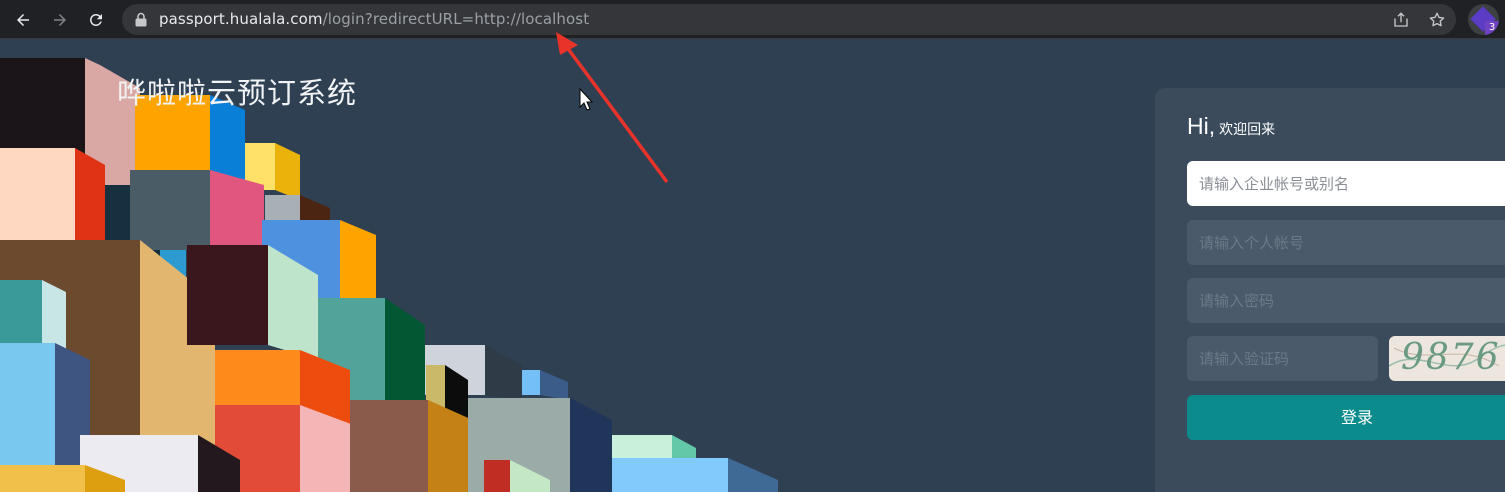  I want to click on greeting: Hi, 欢迎回来, so click(1231, 126).